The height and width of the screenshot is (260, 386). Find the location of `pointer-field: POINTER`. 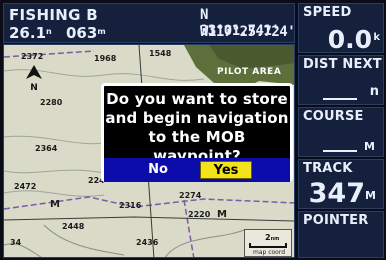

pointer-field: POINTER is located at coordinates (341, 234).